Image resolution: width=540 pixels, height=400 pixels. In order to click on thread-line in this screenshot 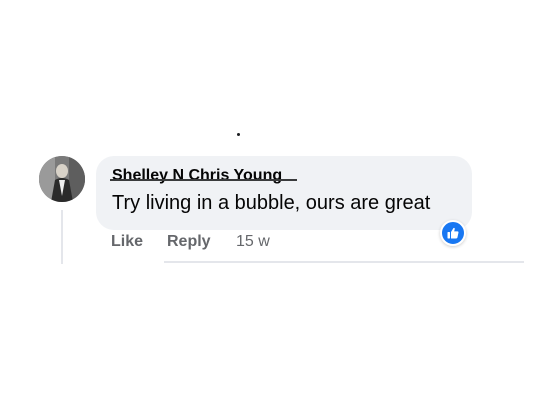, I will do `click(62, 237)`.